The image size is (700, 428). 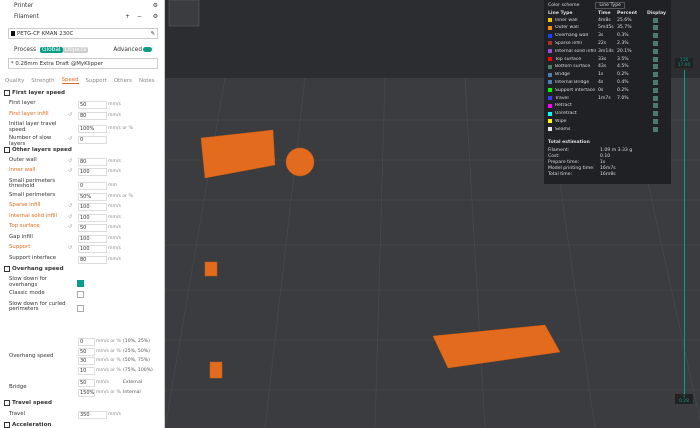 I want to click on slider-top-label: 116 17.00, so click(x=684, y=63).